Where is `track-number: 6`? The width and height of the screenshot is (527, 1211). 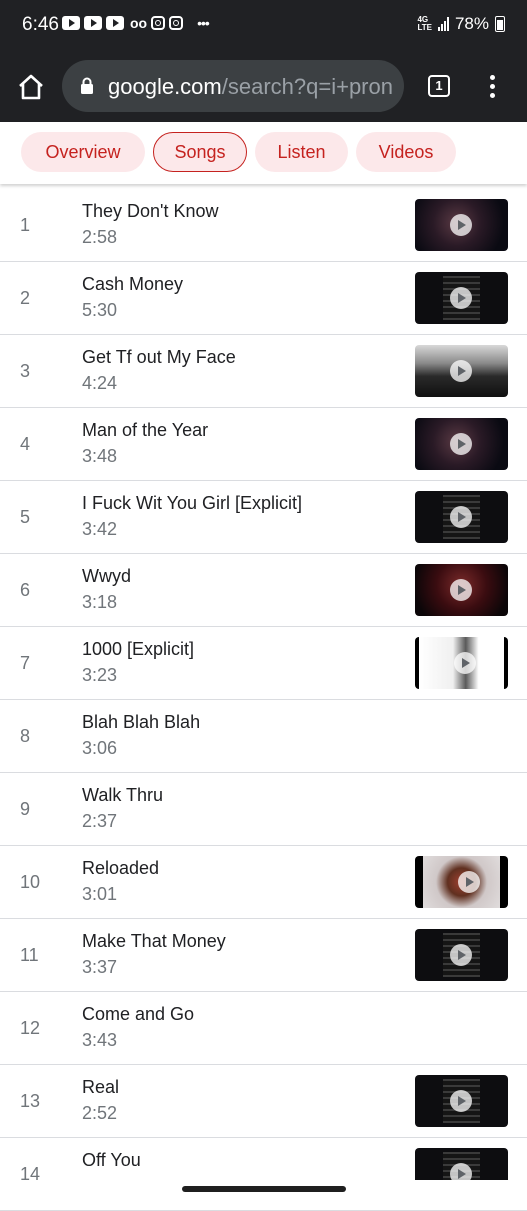 track-number: 6 is located at coordinates (25, 590).